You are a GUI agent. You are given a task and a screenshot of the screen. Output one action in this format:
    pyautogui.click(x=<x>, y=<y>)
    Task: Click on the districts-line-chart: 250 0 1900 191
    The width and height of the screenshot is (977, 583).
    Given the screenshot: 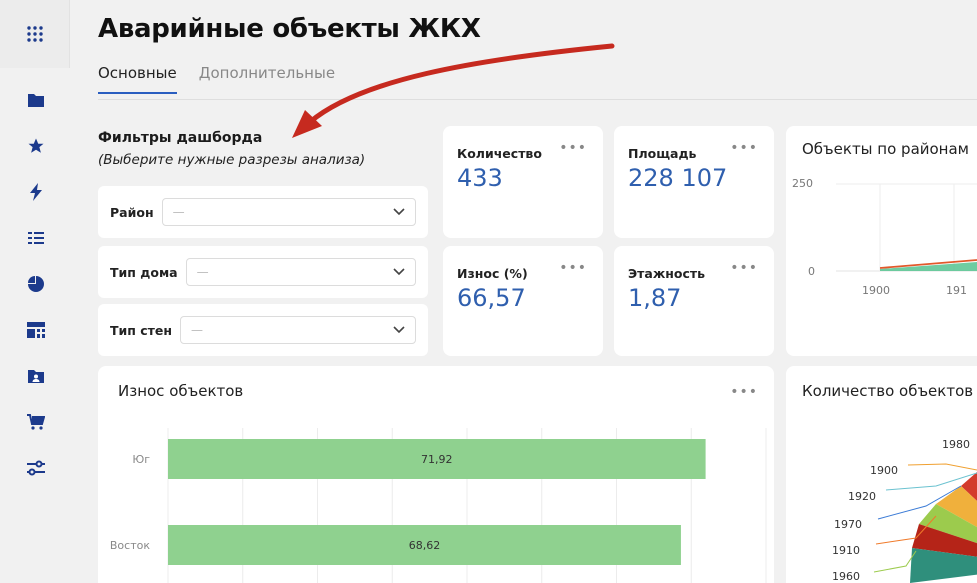 What is the action you would take?
    pyautogui.click(x=884, y=236)
    